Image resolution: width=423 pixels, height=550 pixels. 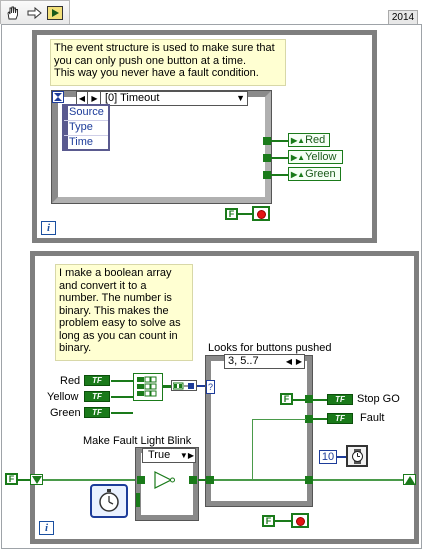 What do you see at coordinates (299, 361) in the screenshot?
I see `case-next-icon: ▶` at bounding box center [299, 361].